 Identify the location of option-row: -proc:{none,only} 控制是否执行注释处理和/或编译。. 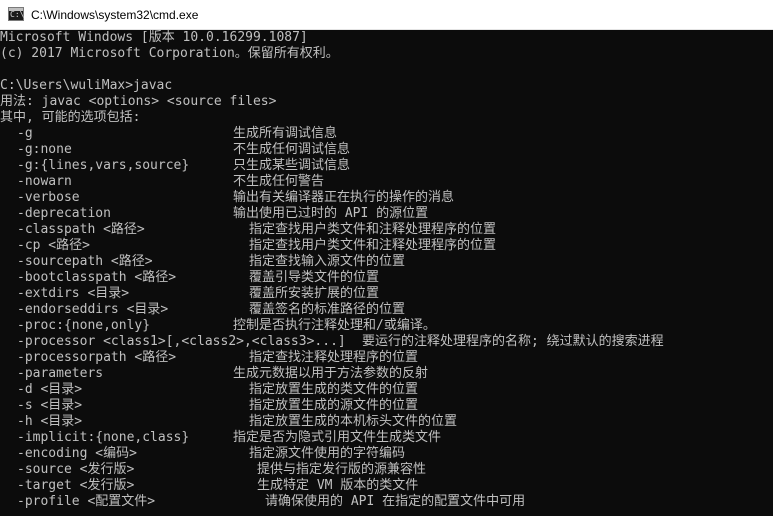
(218, 326).